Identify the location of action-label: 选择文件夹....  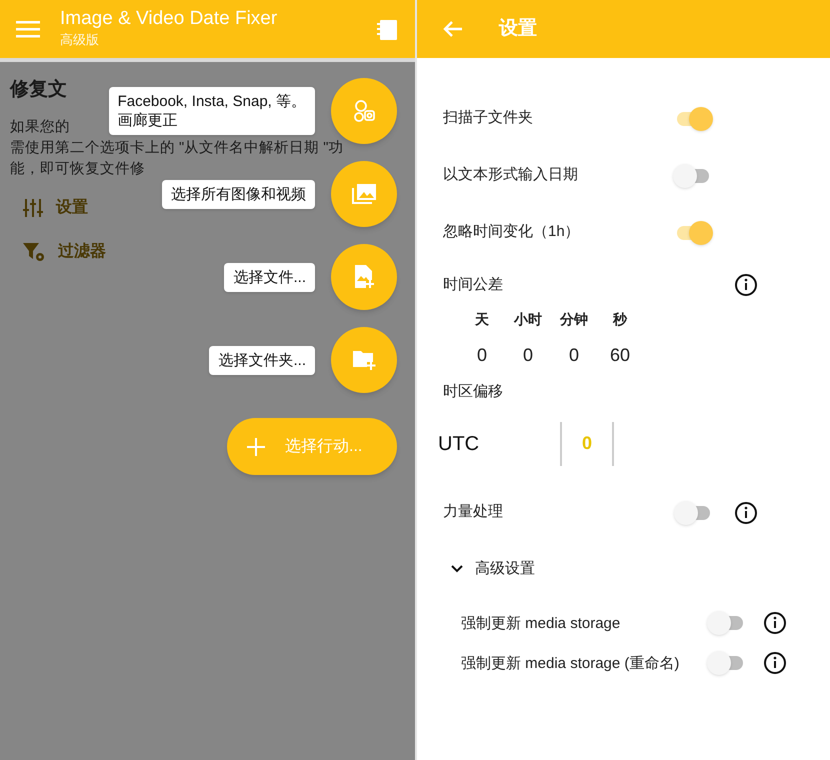
(262, 360).